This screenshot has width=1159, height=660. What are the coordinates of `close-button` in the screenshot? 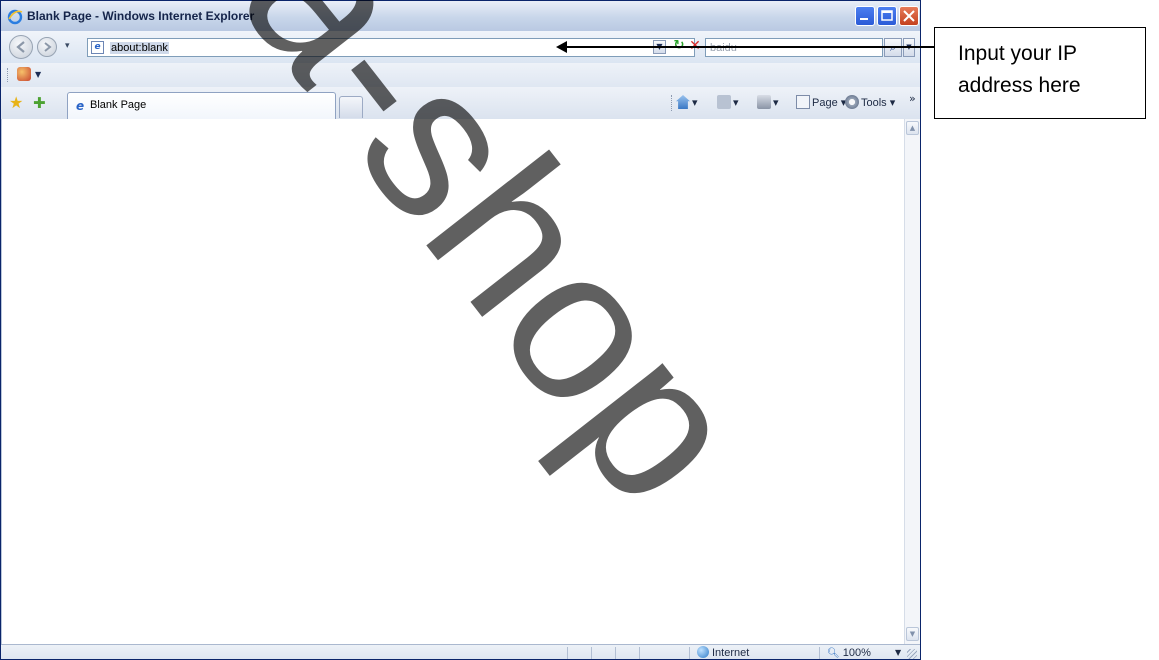 It's located at (909, 16).